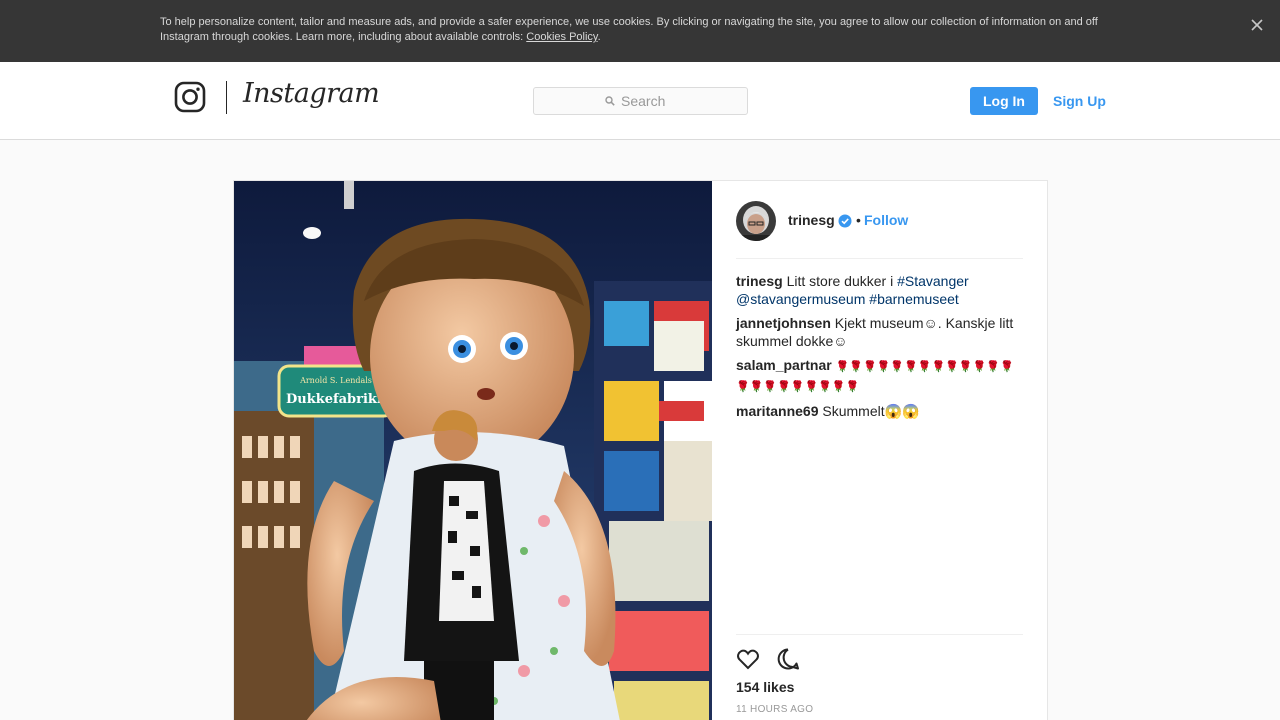 Image resolution: width=1280 pixels, height=720 pixels. Describe the element at coordinates (599, 37) in the screenshot. I see `cookie-period: .` at that location.